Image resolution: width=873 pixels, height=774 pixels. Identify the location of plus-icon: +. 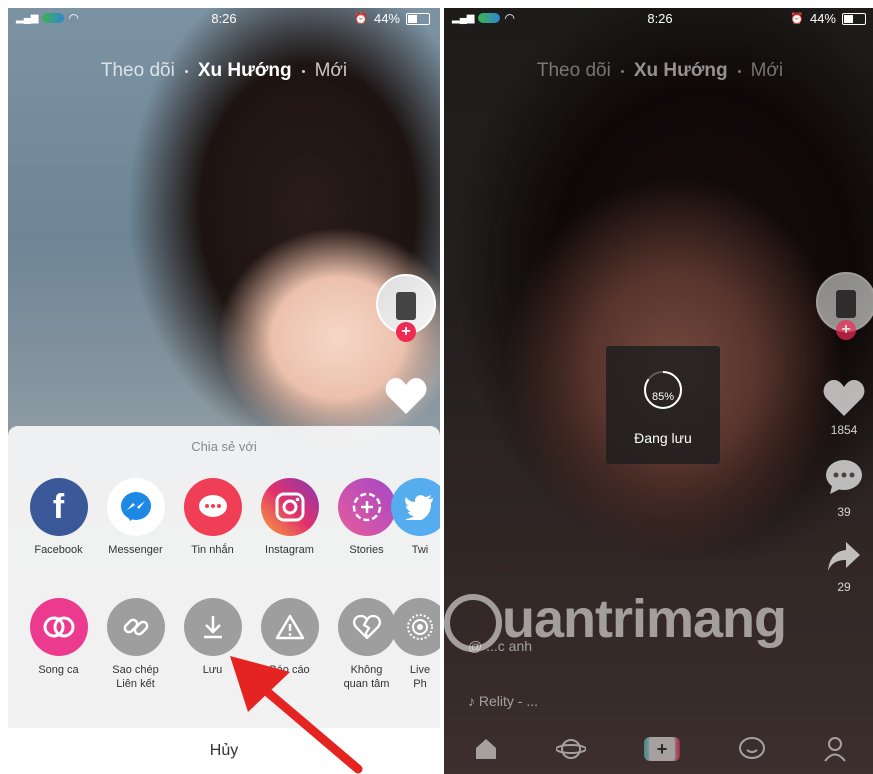
(661, 749).